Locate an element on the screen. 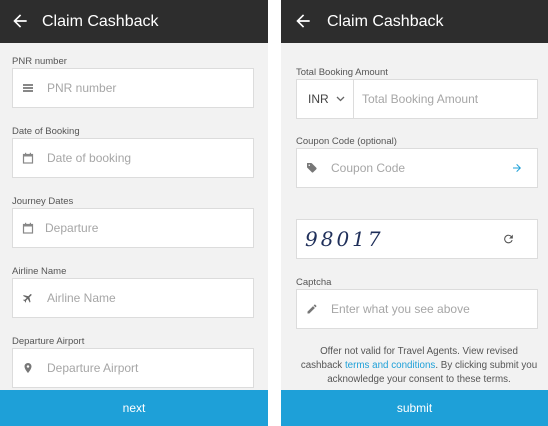 This screenshot has width=548, height=426. chevron-down-icon is located at coordinates (340, 99).